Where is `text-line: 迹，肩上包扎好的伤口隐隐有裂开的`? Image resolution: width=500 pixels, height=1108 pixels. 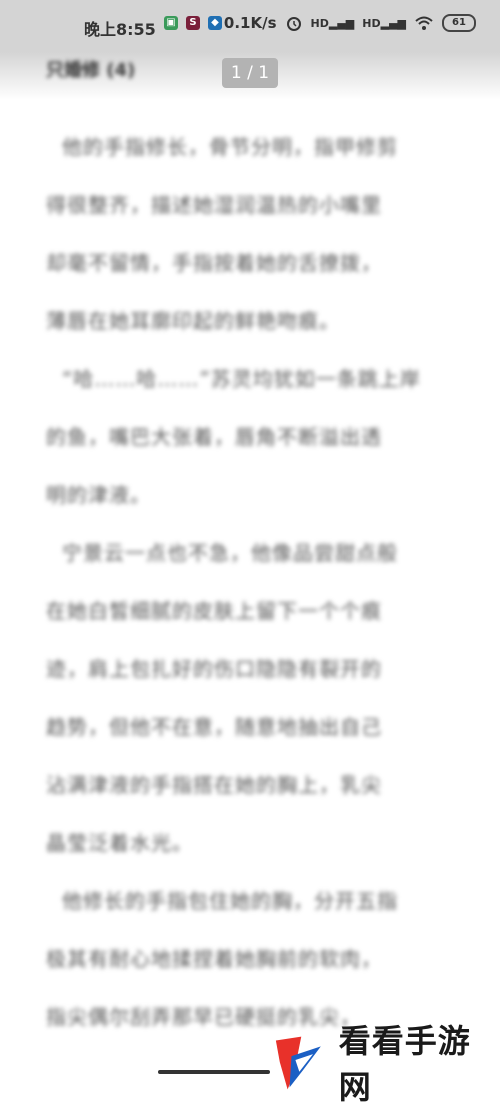
text-line: 迹，肩上包扎好的伤口隐隐有裂开的 is located at coordinates (214, 669).